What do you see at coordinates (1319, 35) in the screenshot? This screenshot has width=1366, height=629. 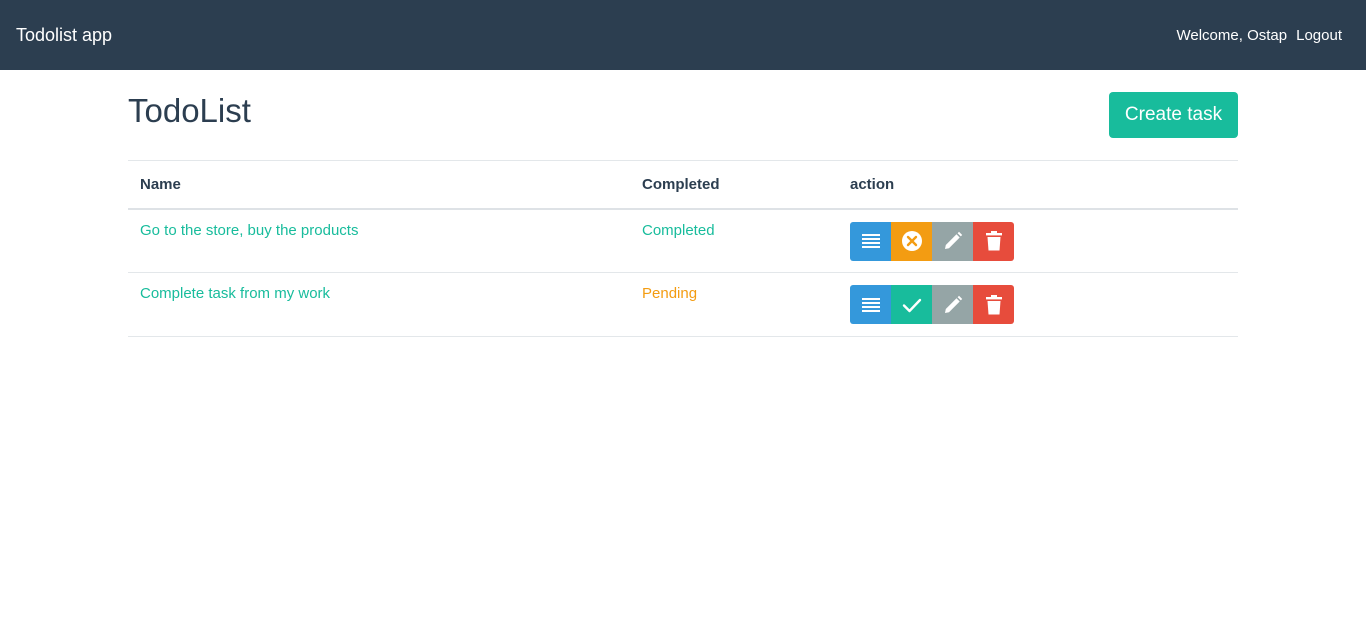 I see `logout-link: Logout` at bounding box center [1319, 35].